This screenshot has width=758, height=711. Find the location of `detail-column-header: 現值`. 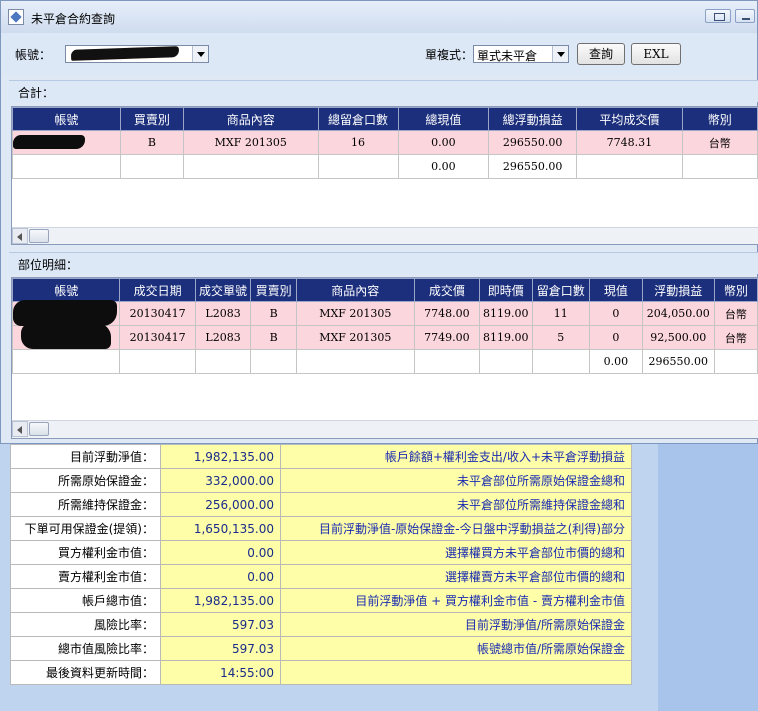

detail-column-header: 現值 is located at coordinates (616, 290).